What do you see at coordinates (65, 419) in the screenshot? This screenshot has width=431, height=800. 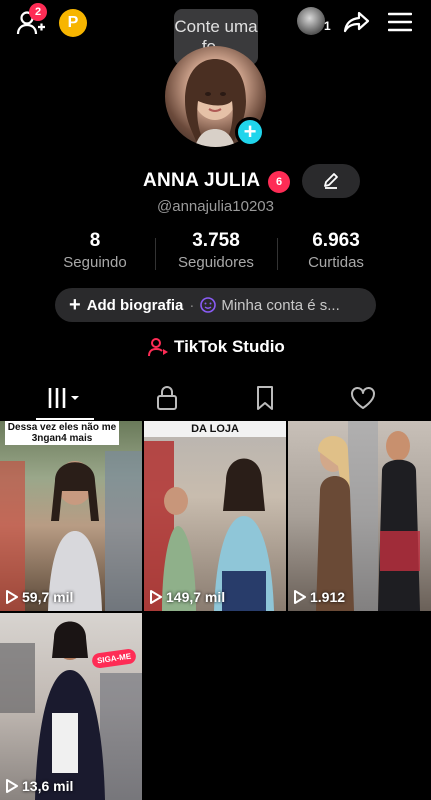 I see `active-tab-indicator` at bounding box center [65, 419].